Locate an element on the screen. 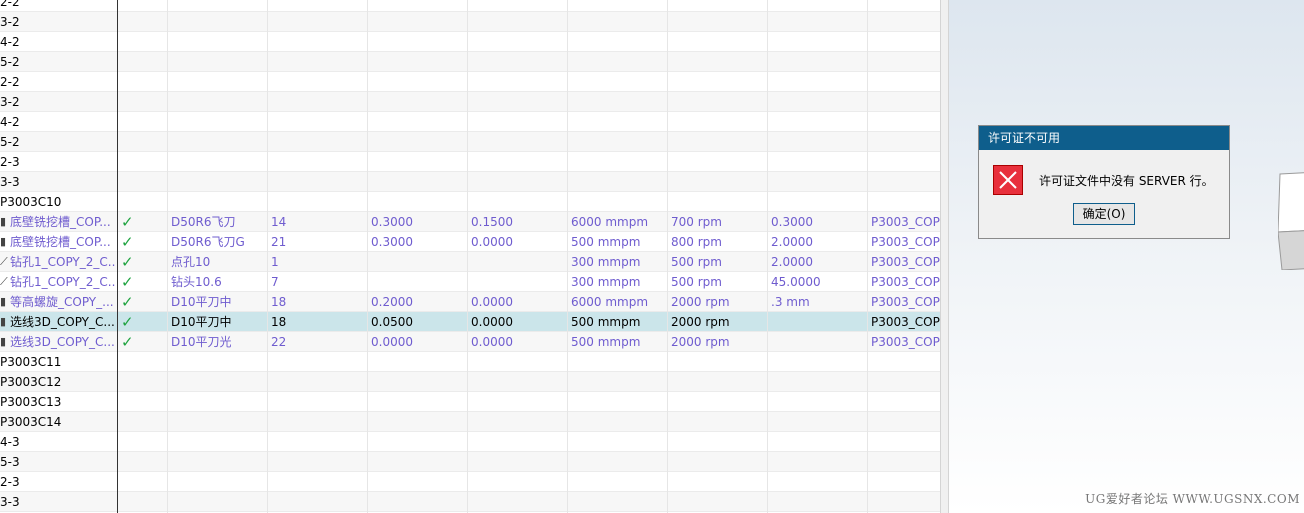  operation-name: P3003C13 is located at coordinates (57, 402).